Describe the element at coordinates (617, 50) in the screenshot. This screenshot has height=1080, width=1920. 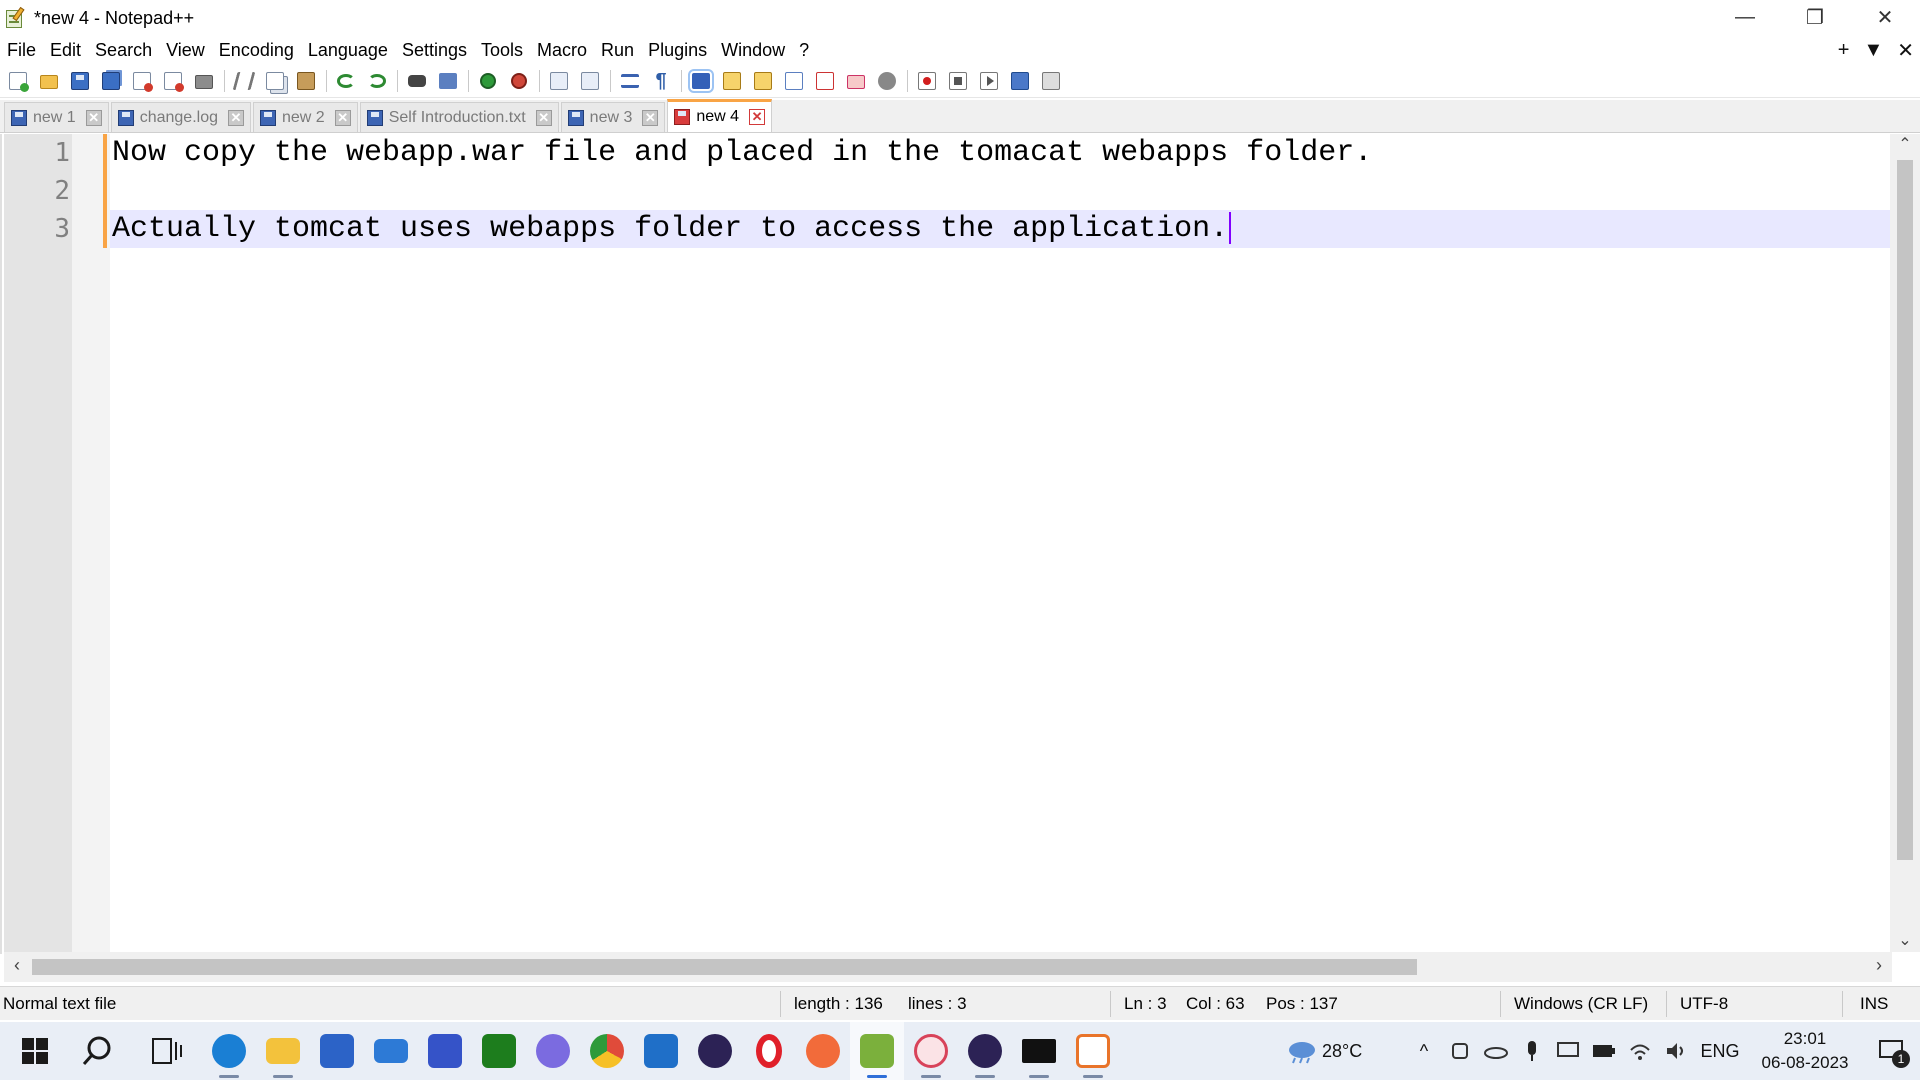
I see `menu-run: Run` at that location.